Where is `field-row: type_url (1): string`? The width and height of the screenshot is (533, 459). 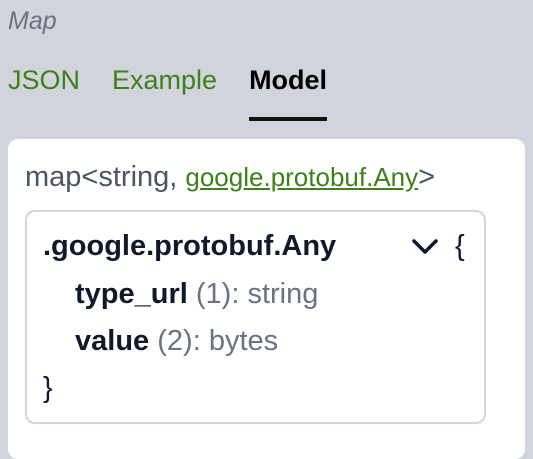
field-row: type_url (1): string is located at coordinates (196, 294).